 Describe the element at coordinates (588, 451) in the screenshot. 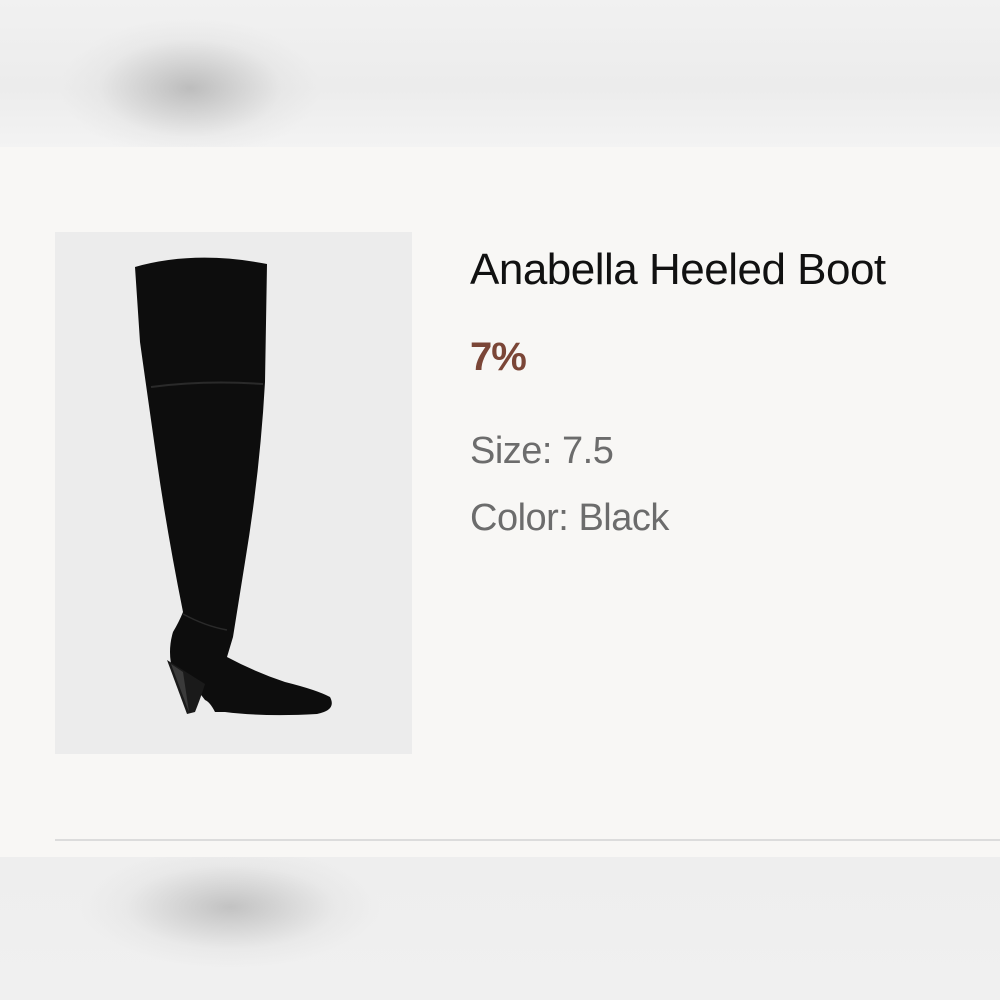

I see `size-value: 7.5` at that location.